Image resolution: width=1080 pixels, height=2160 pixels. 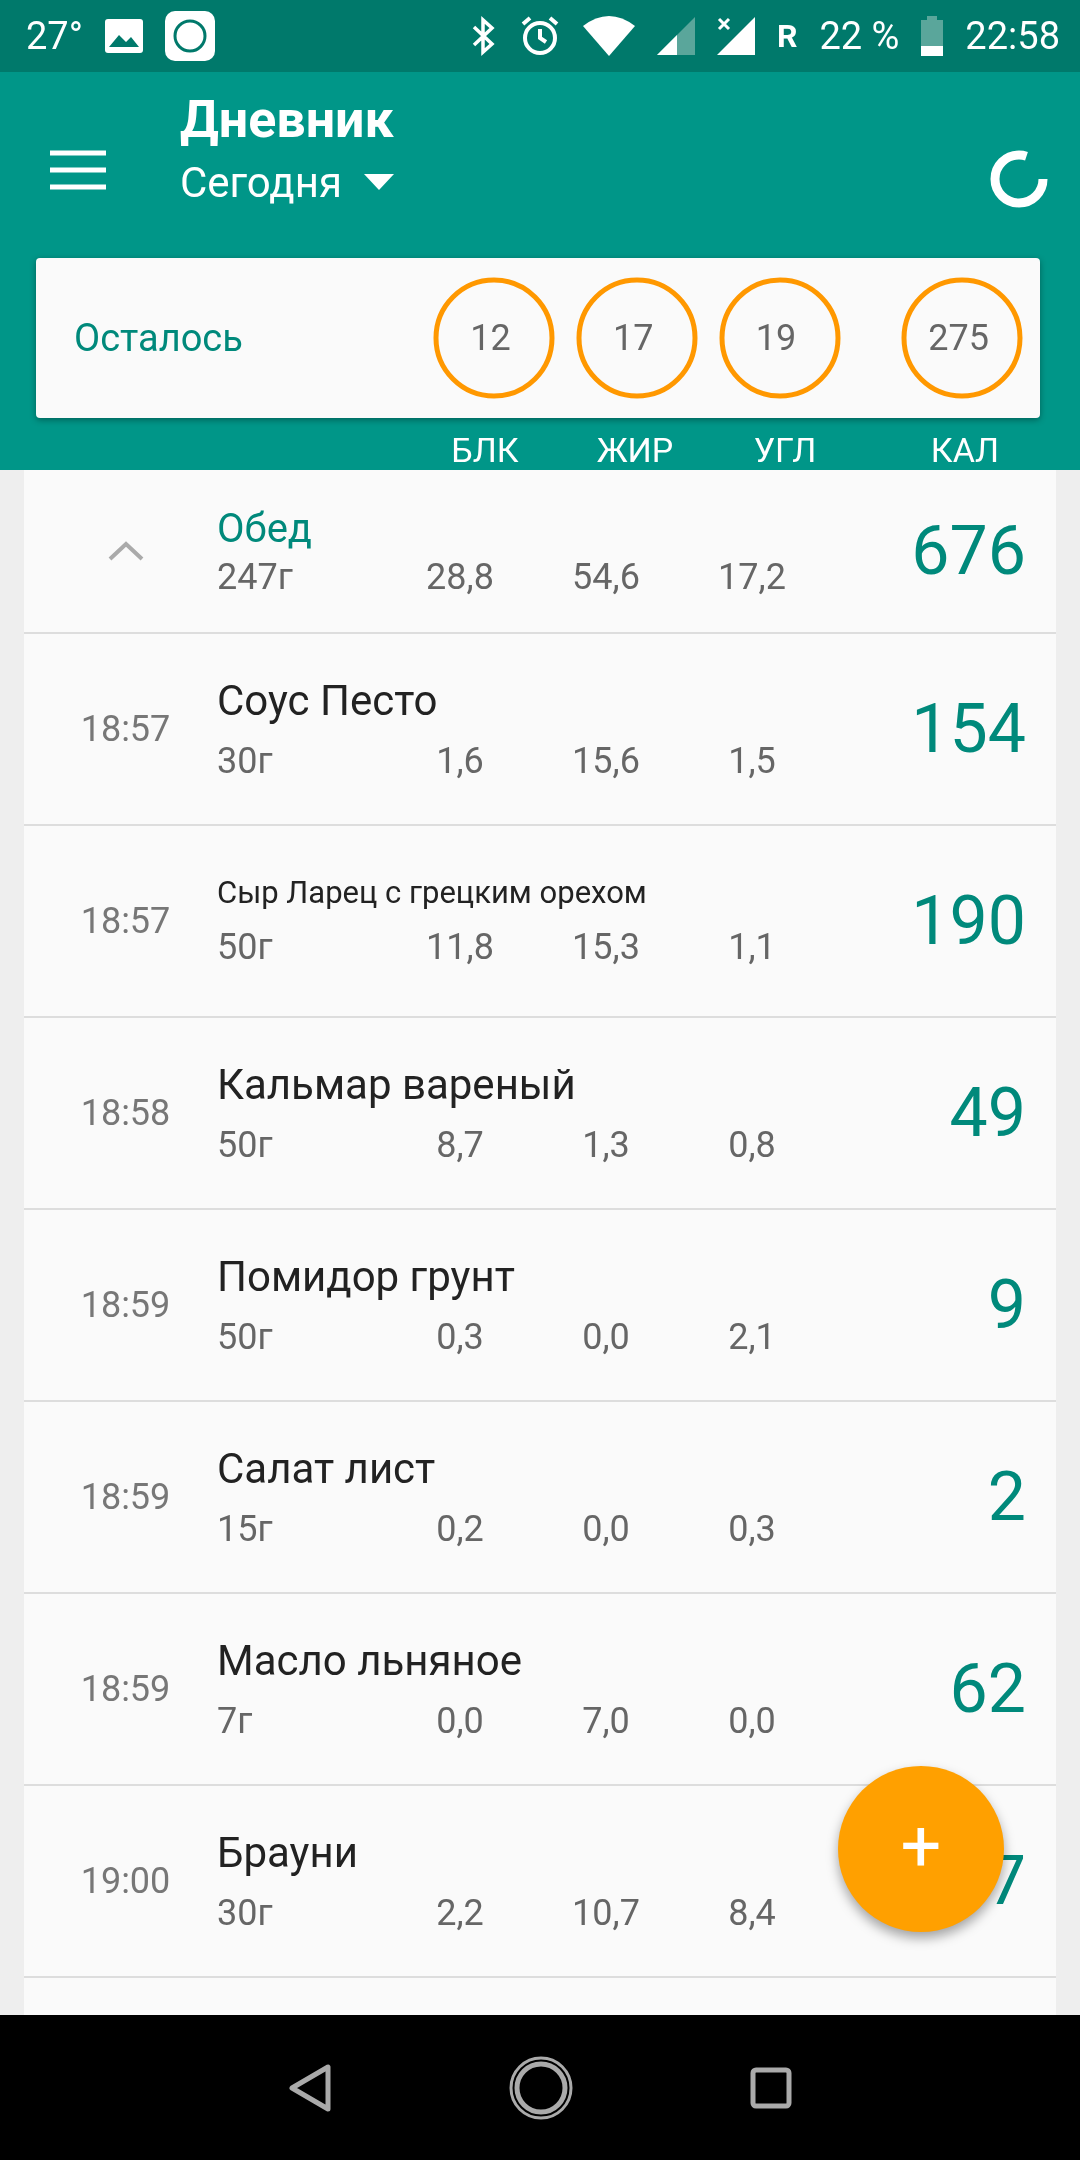 What do you see at coordinates (635, 450) in the screenshot?
I see `nutrient-caption: ЖИР` at bounding box center [635, 450].